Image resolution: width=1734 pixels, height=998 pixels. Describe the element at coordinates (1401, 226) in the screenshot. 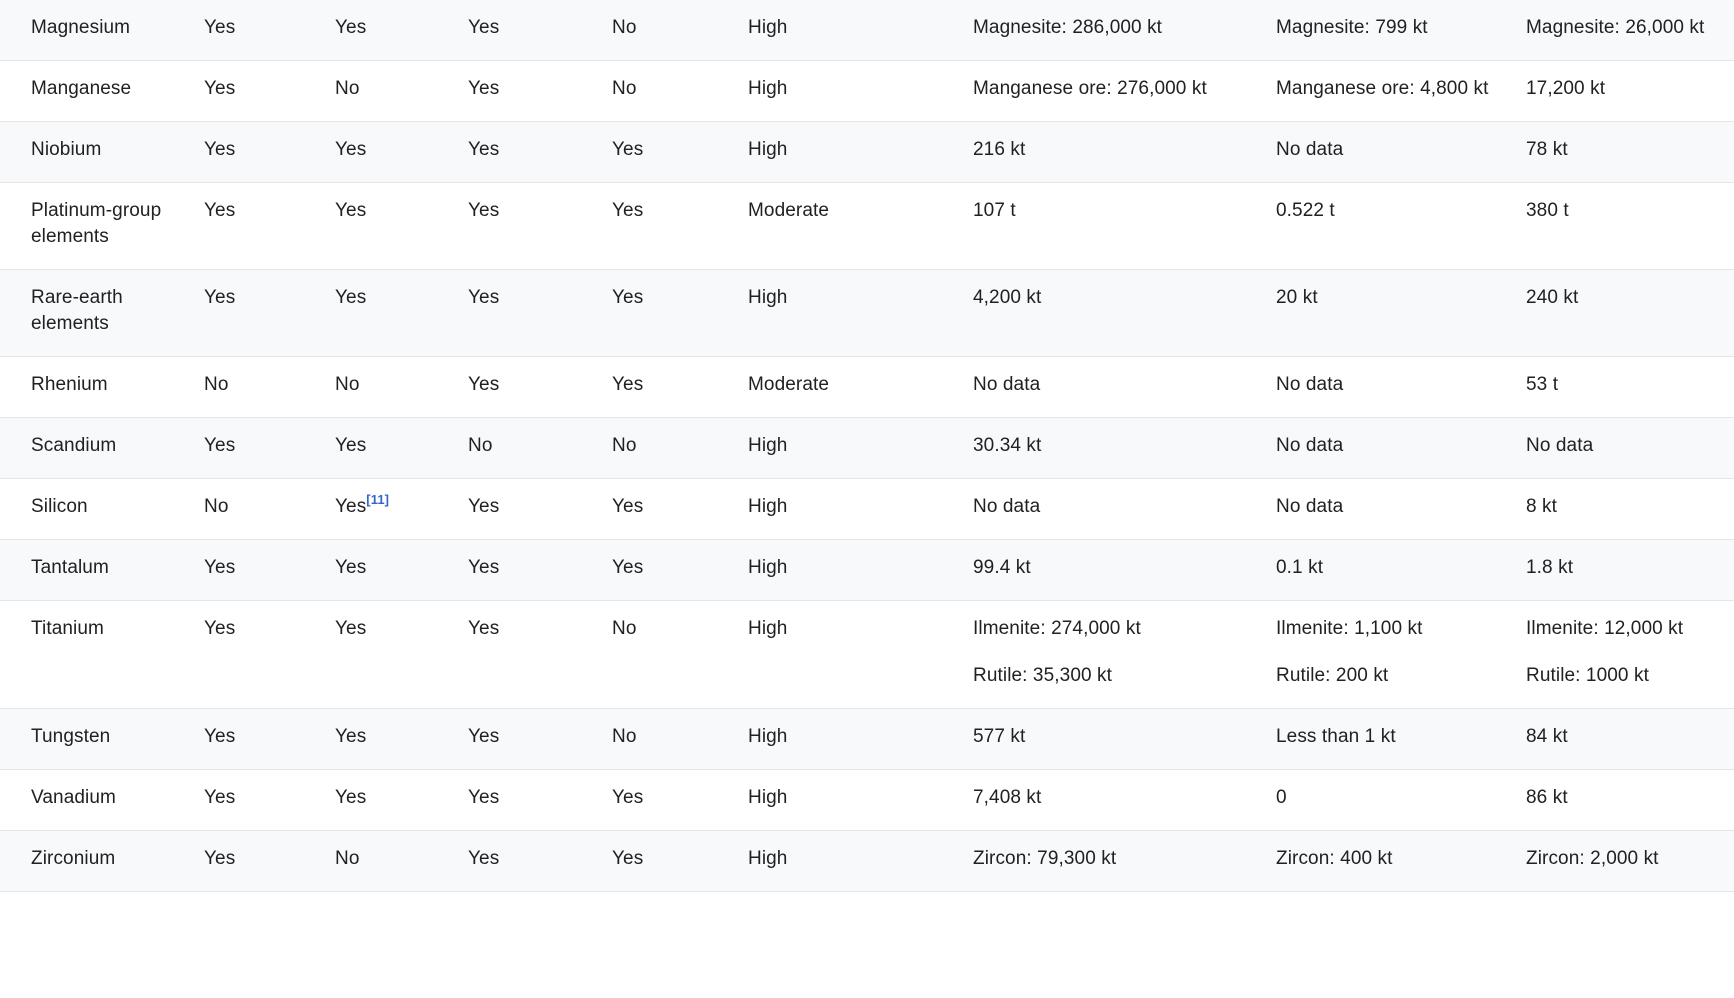

I see `table-cell-col-7: 0.522 t` at that location.